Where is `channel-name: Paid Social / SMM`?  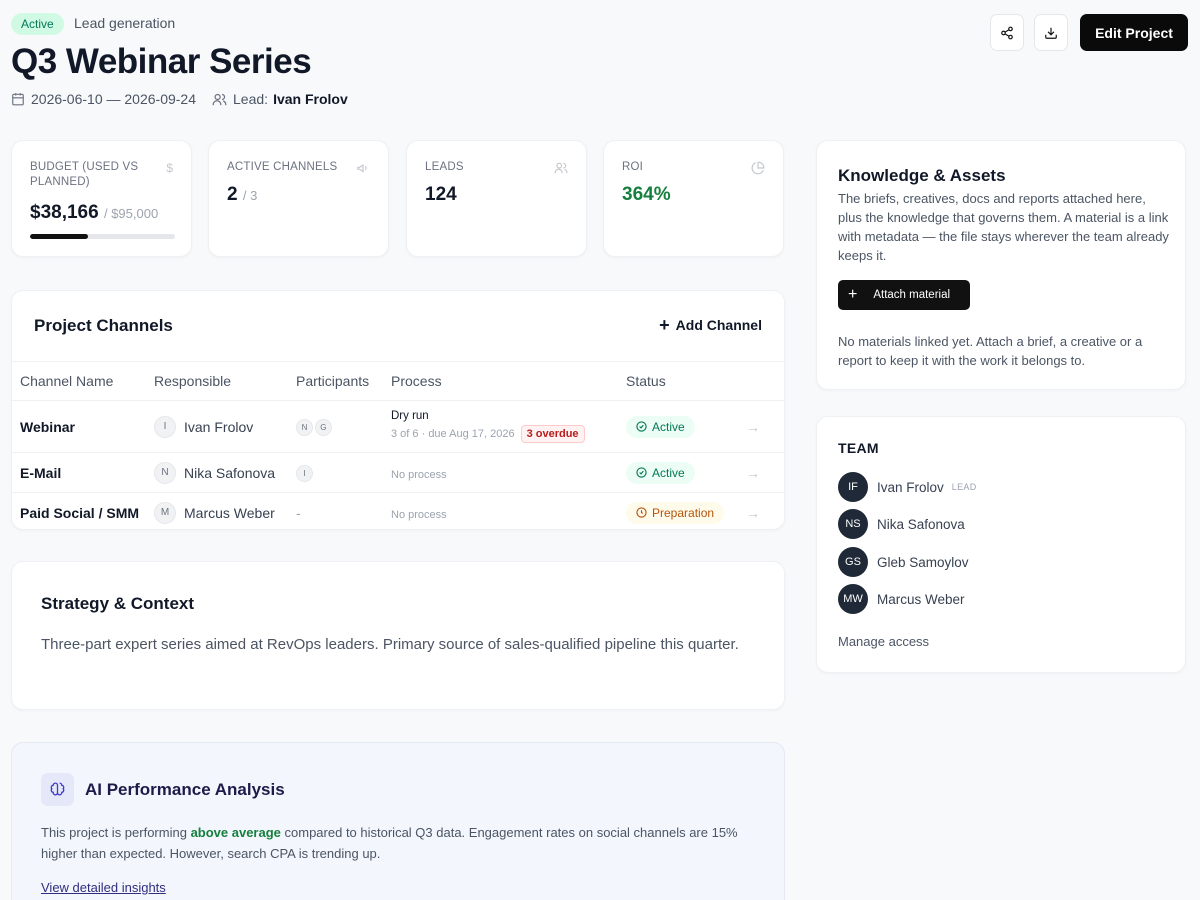
channel-name: Paid Social / SMM is located at coordinates (79, 511).